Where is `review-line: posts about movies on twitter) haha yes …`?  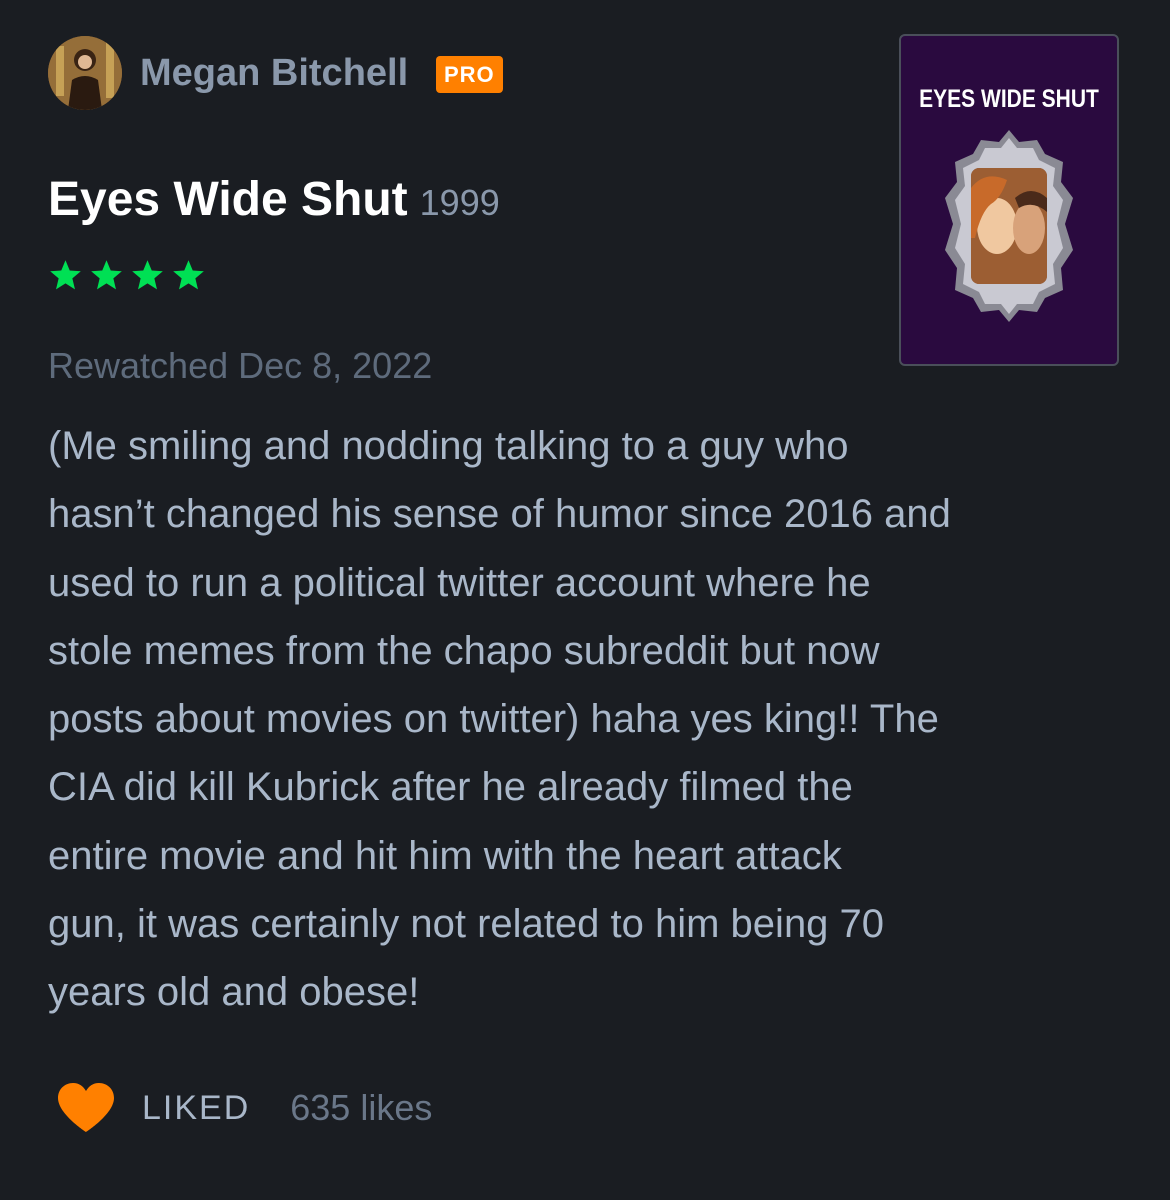
review-line: posts about movies on twitter) haha yes … is located at coordinates (493, 719).